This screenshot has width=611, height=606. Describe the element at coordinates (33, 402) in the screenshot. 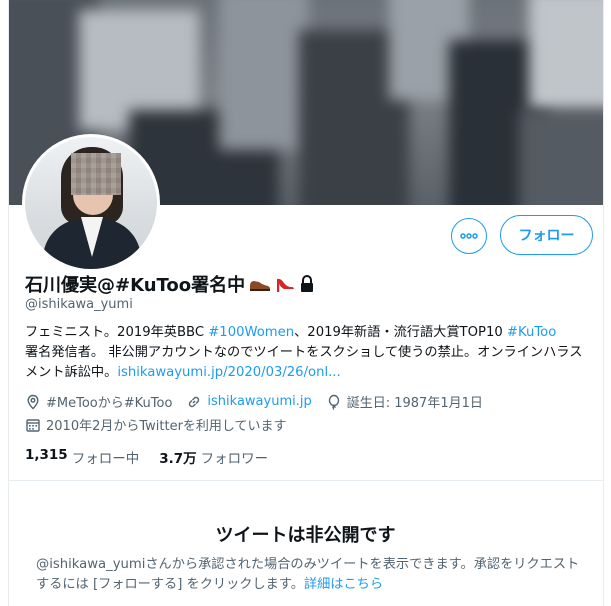

I see `location-pin-icon` at that location.